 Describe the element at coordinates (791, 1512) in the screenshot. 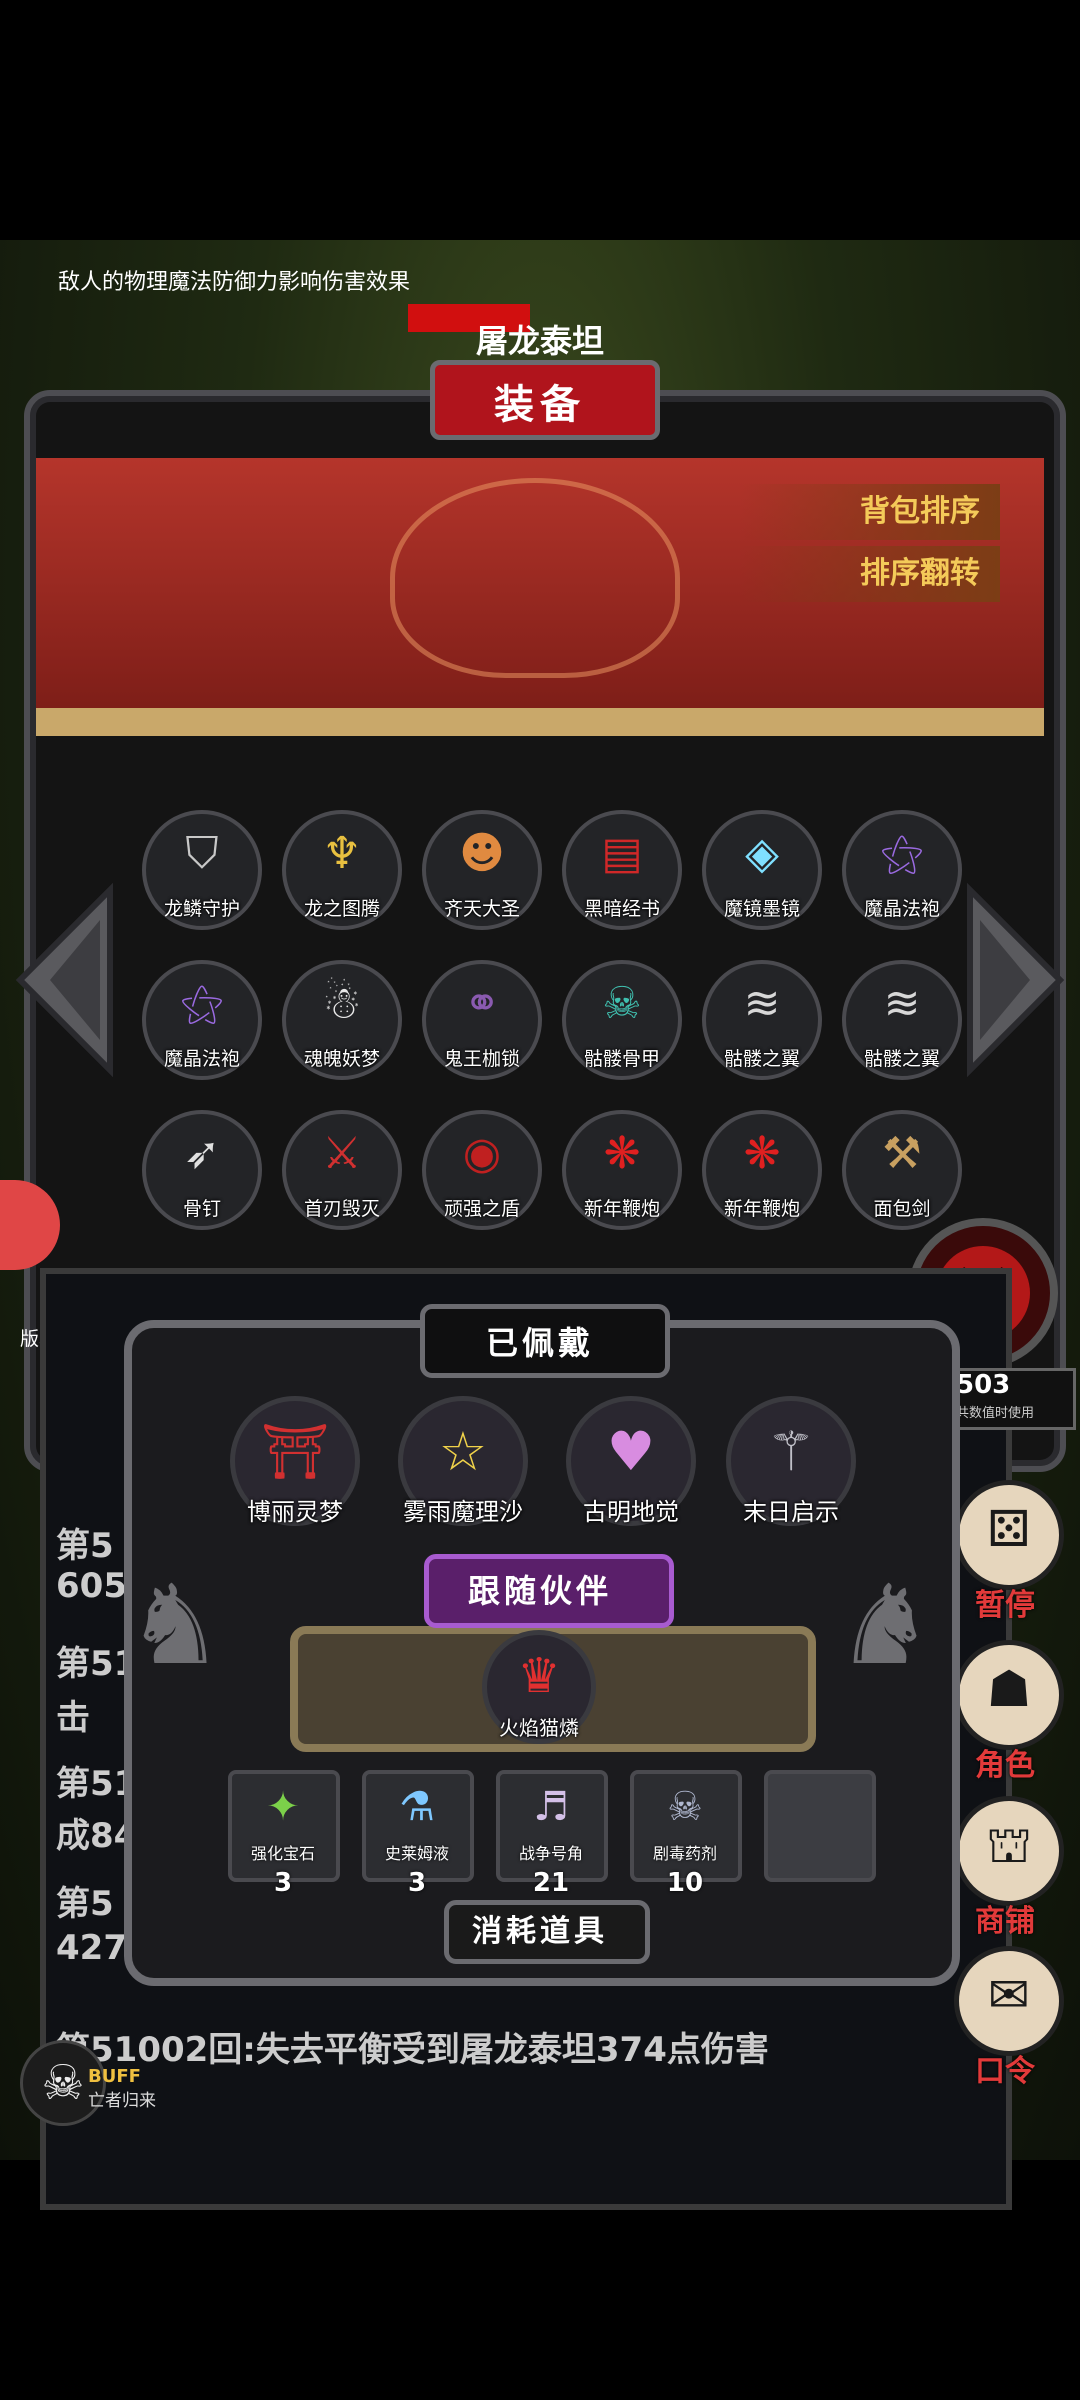

I see `character-name: 末日启示` at that location.